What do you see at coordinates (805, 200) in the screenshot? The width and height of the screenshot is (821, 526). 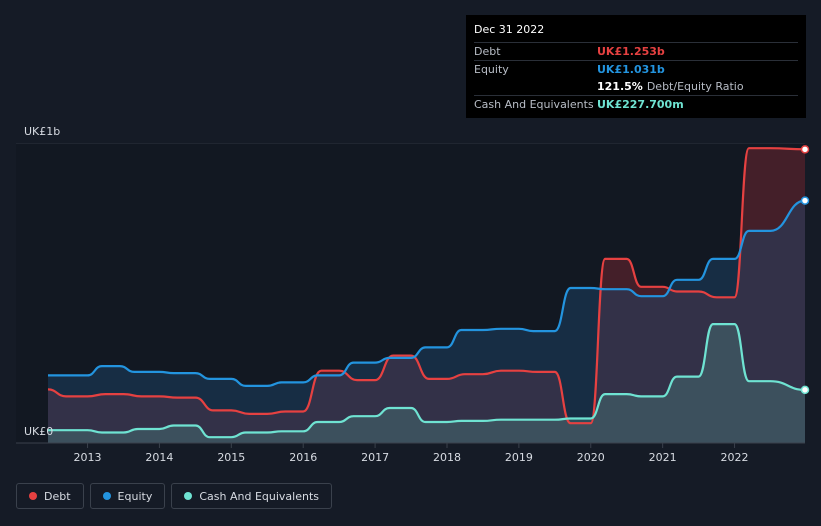 I see `equity-end-marker` at bounding box center [805, 200].